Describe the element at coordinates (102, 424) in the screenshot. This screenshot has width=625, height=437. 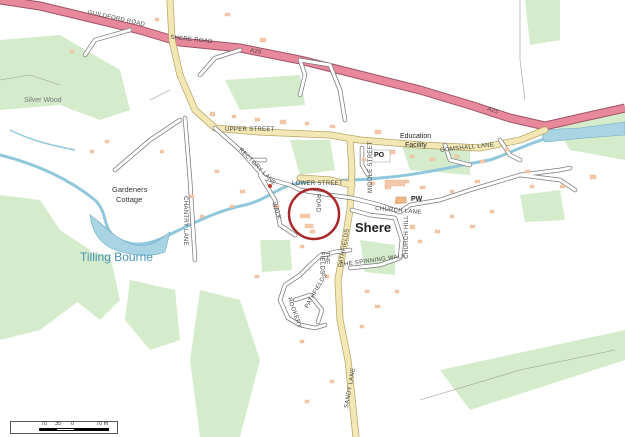
I see `scale-label-70m: 70 m` at that location.